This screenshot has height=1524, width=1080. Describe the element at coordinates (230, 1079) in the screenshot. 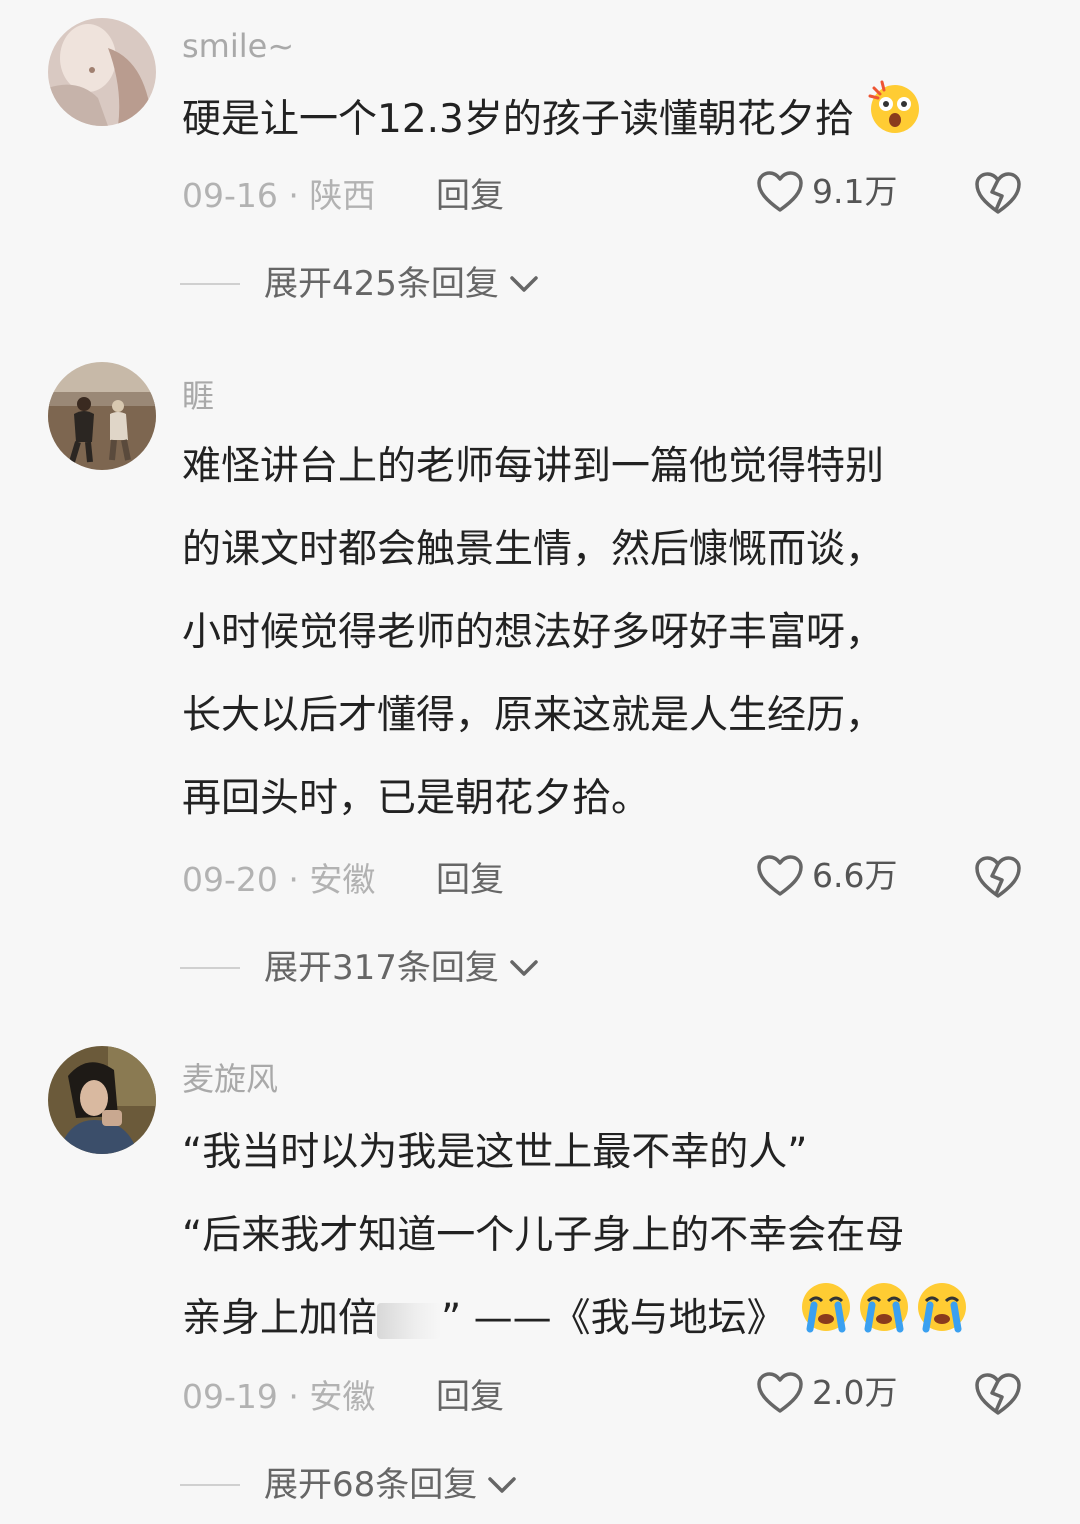

I see `username: 麦旋风` at that location.